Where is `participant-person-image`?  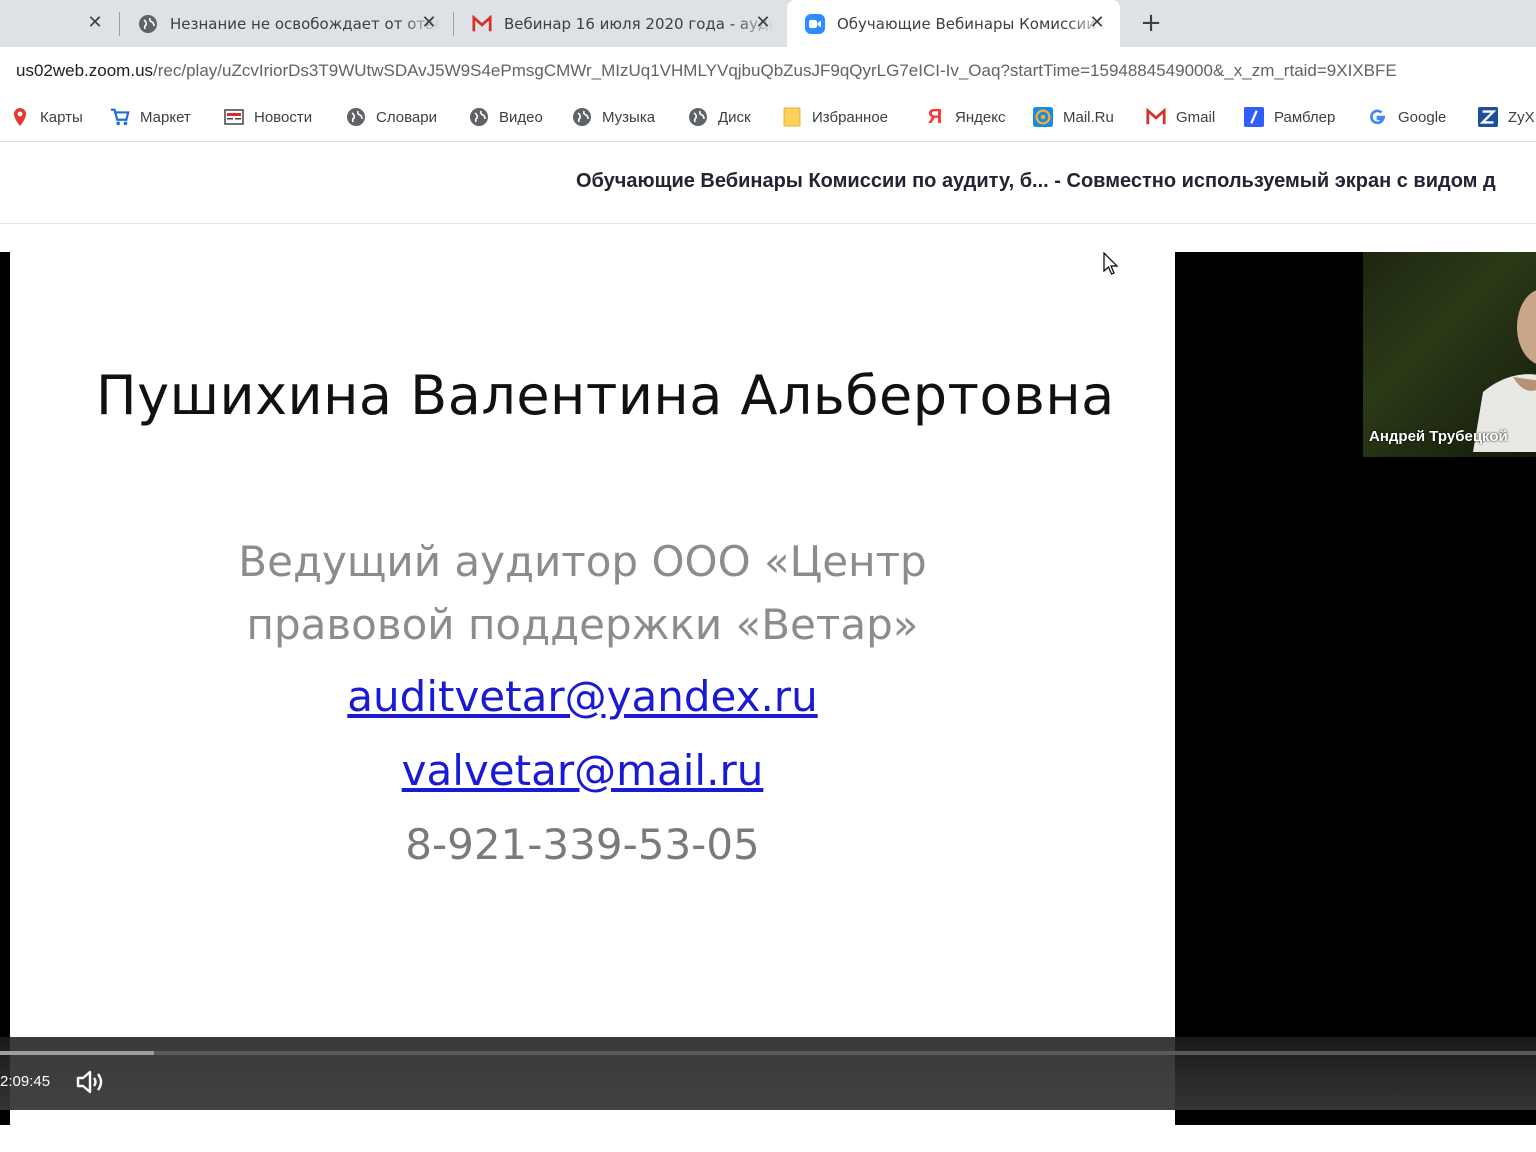 participant-person-image is located at coordinates (1504, 371).